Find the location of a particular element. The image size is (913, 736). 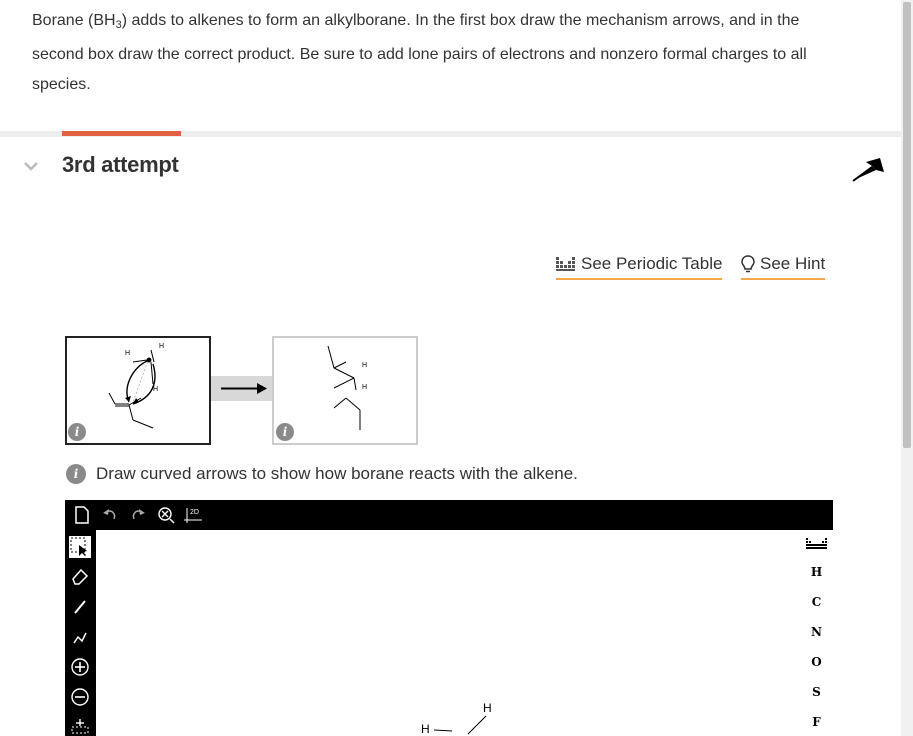

periodic-table-icon is located at coordinates (565, 264).